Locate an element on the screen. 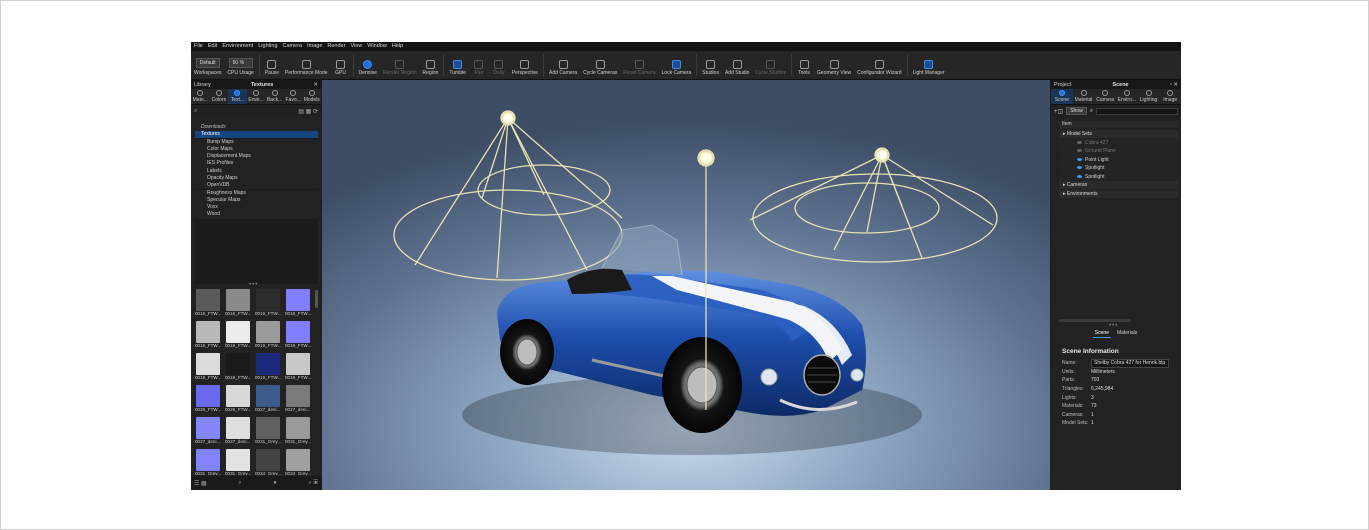  toolbar-lock-camera-button: Lock Camera is located at coordinates (677, 64).